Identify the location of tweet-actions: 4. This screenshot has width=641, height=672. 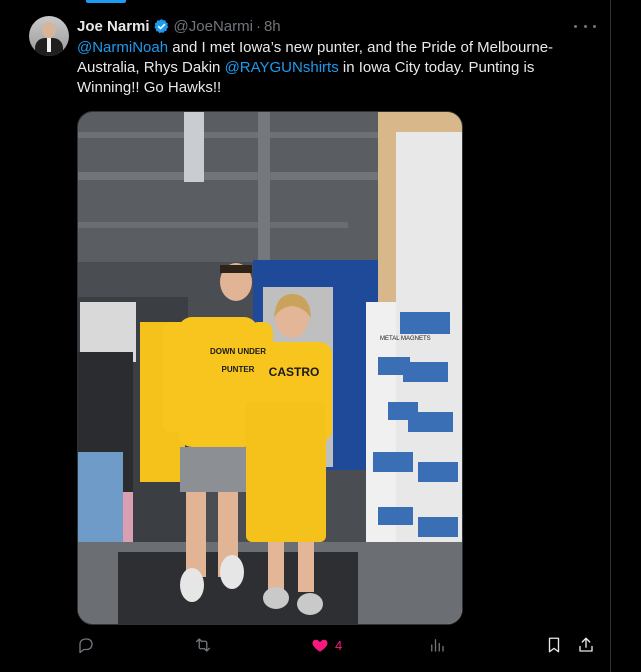
(337, 645).